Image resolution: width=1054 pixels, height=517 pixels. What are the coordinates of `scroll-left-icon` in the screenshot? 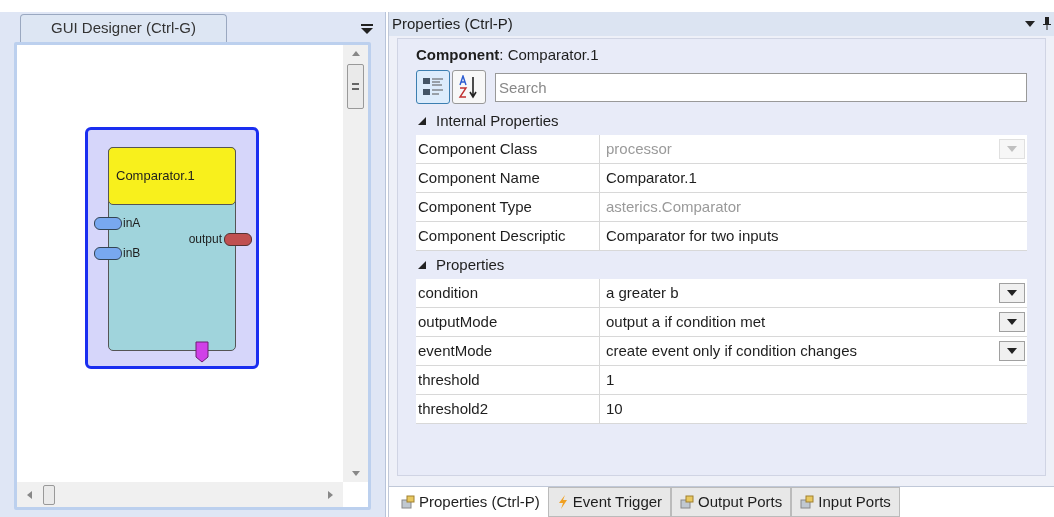 It's located at (29, 494).